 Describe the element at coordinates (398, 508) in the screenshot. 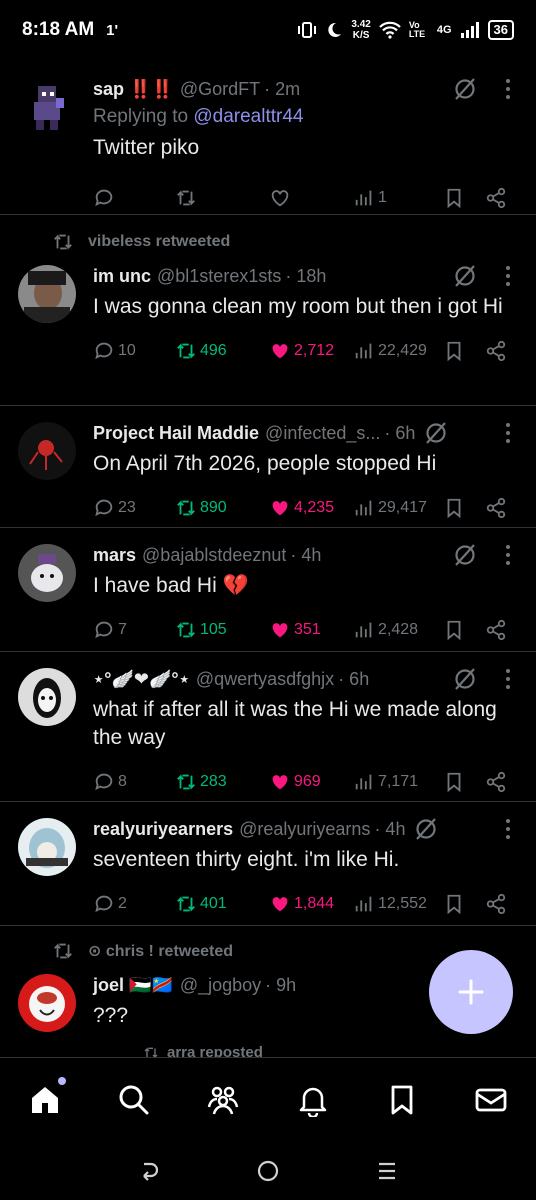

I see `views-button: 29,417` at that location.